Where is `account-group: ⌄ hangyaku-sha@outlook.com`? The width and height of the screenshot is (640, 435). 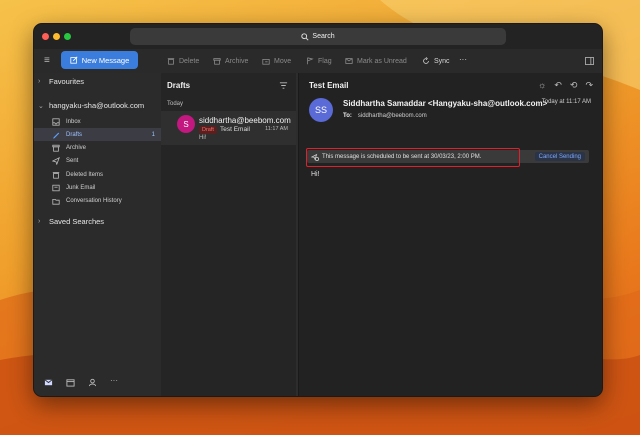 account-group: ⌄ hangyaku-sha@outlook.com is located at coordinates (91, 105).